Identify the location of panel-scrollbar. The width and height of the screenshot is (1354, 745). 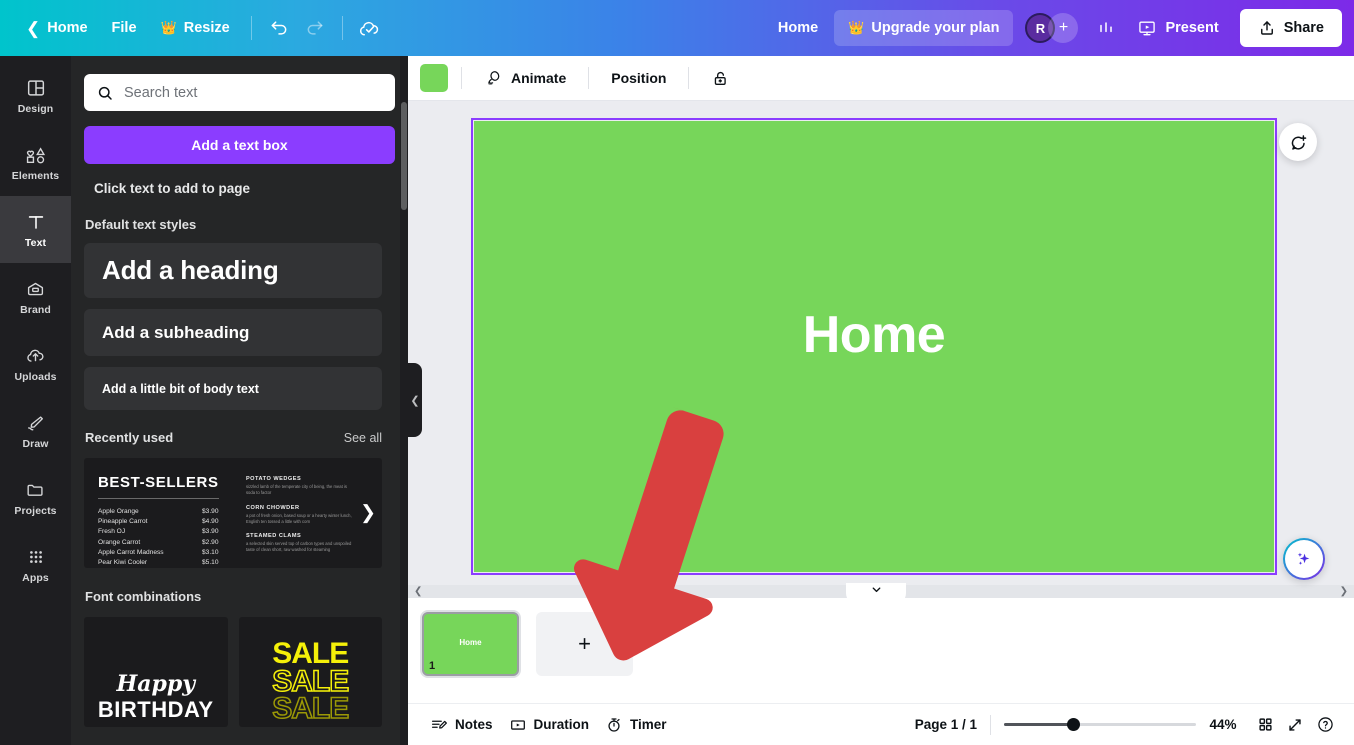
(404, 400).